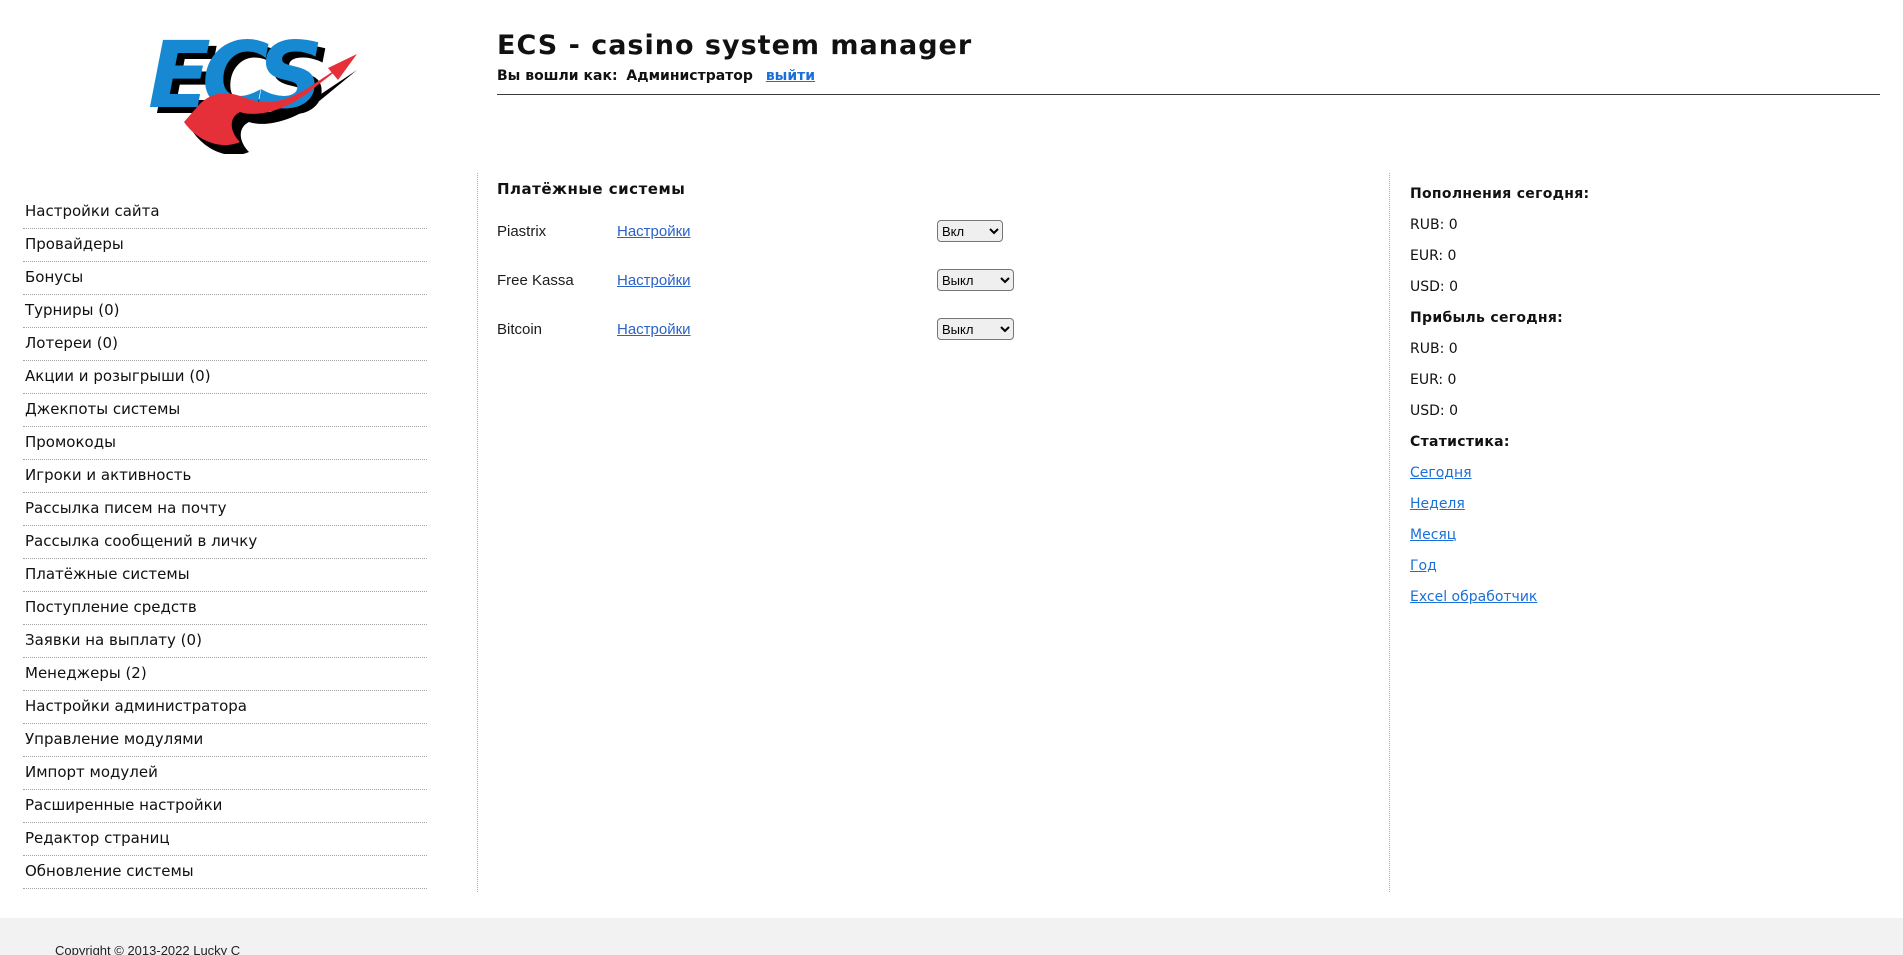 The image size is (1903, 955). Describe the element at coordinates (535, 280) in the screenshot. I see `payment-name: Free Kassa` at that location.